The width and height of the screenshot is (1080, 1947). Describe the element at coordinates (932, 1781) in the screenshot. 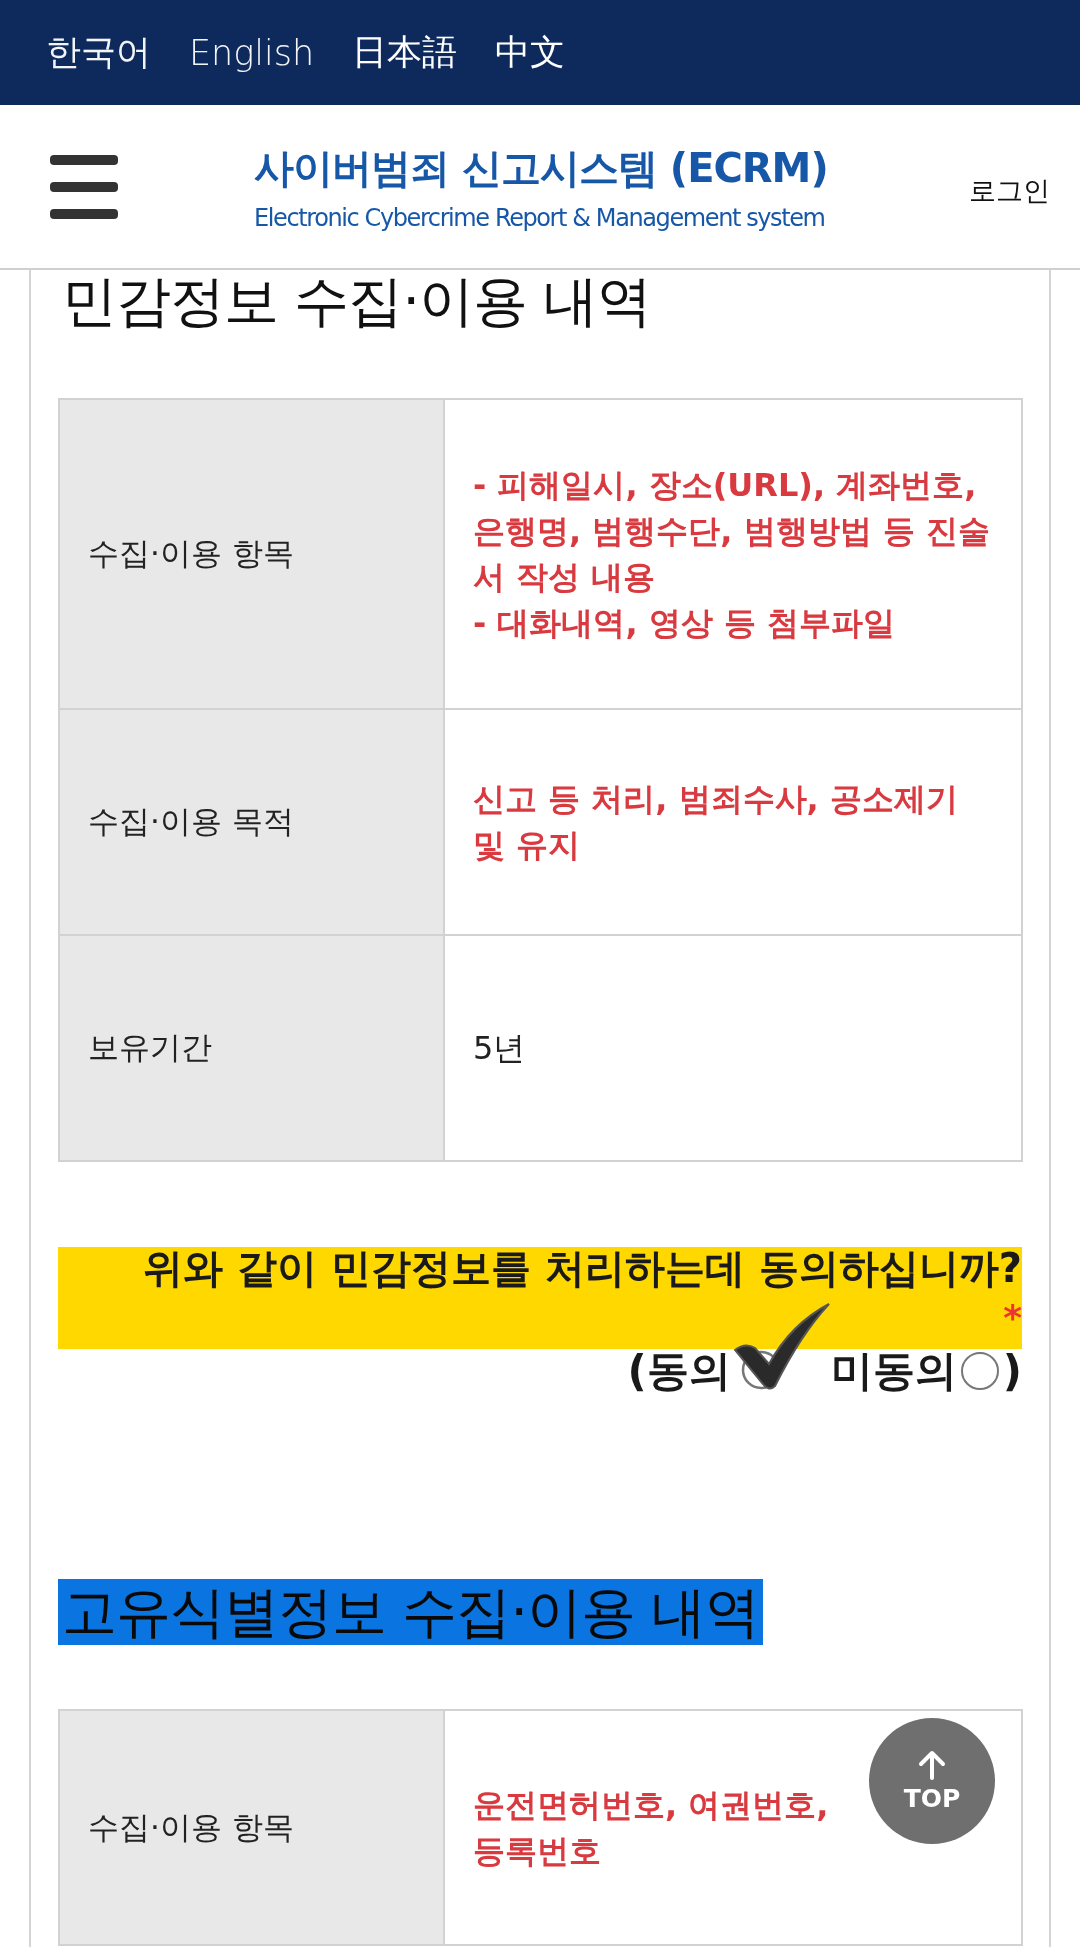

I see `scroll-top-button: TOP` at that location.